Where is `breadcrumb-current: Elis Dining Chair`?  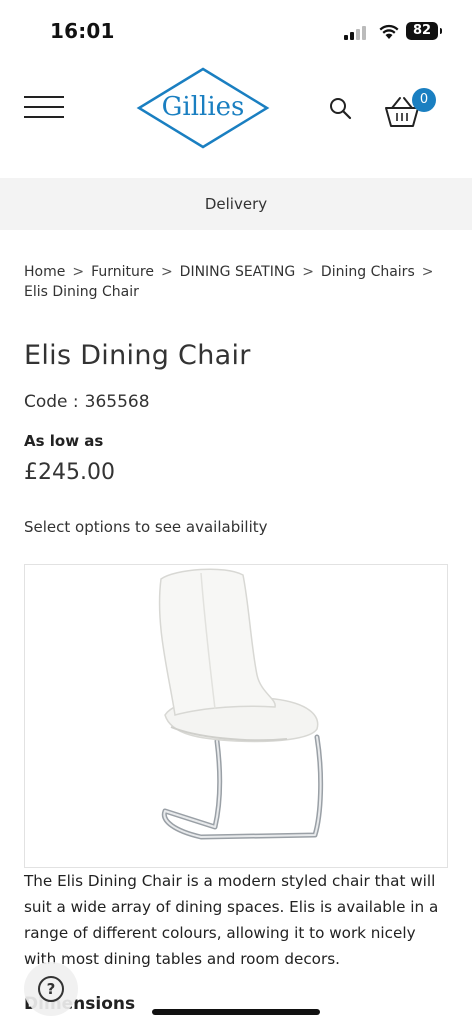
breadcrumb-current: Elis Dining Chair is located at coordinates (81, 292).